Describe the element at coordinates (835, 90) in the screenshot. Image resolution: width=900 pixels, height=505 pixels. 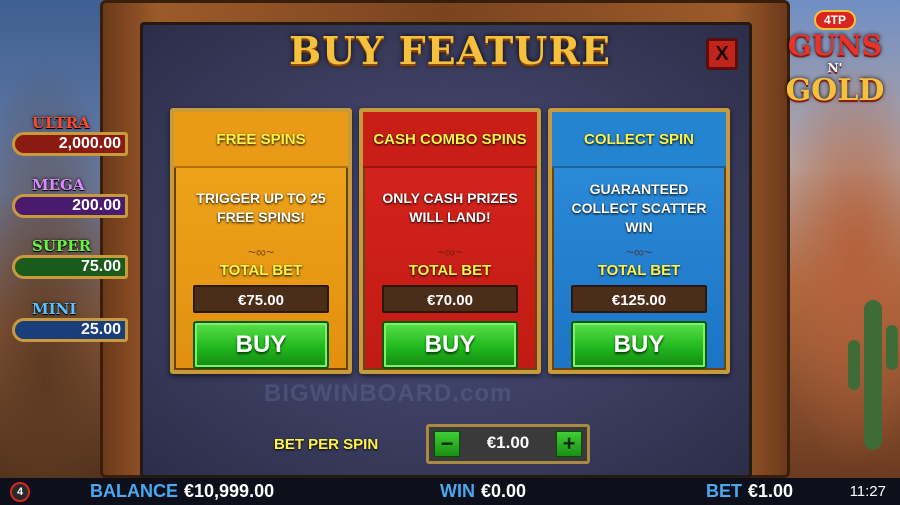
I see `logo-line-gold: GOLD` at that location.